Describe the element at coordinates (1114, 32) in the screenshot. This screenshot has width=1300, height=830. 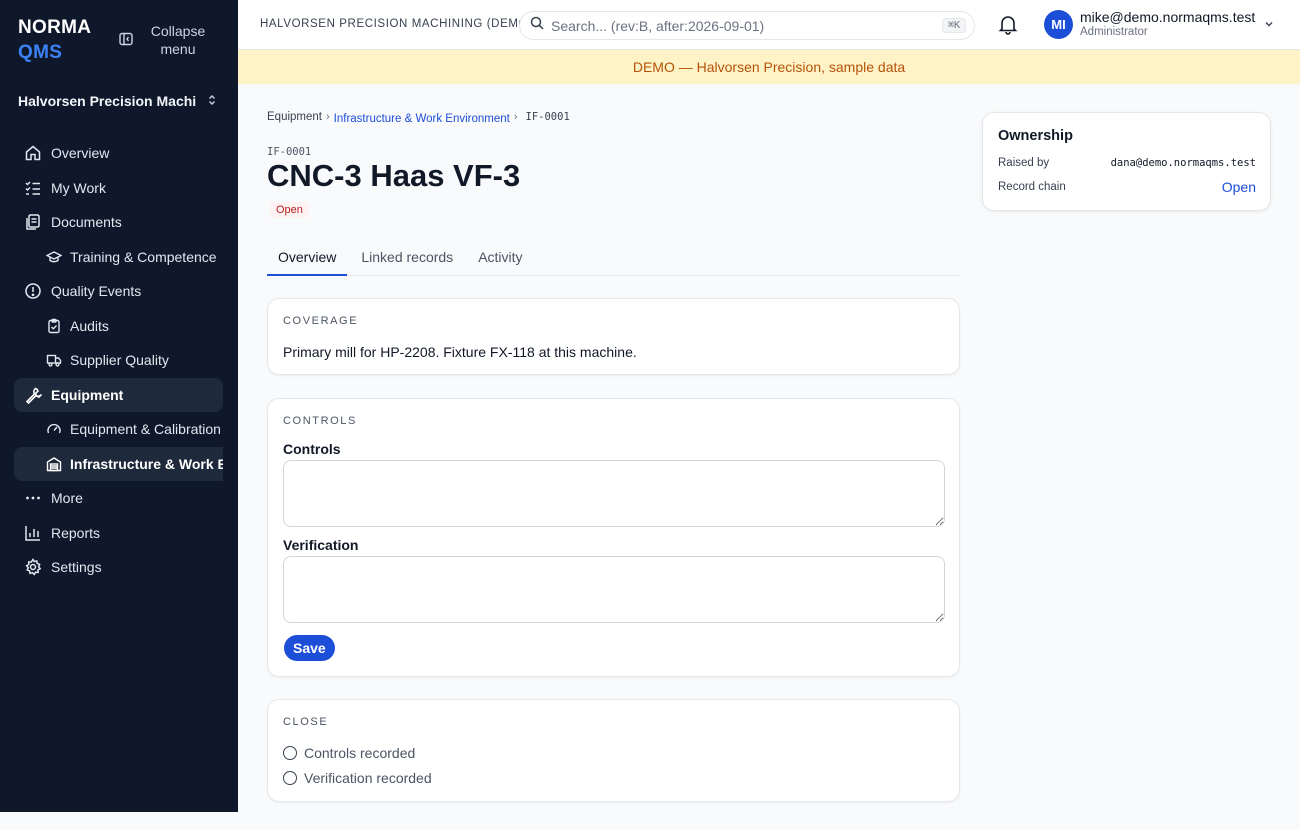
I see `user-role: Administrator` at that location.